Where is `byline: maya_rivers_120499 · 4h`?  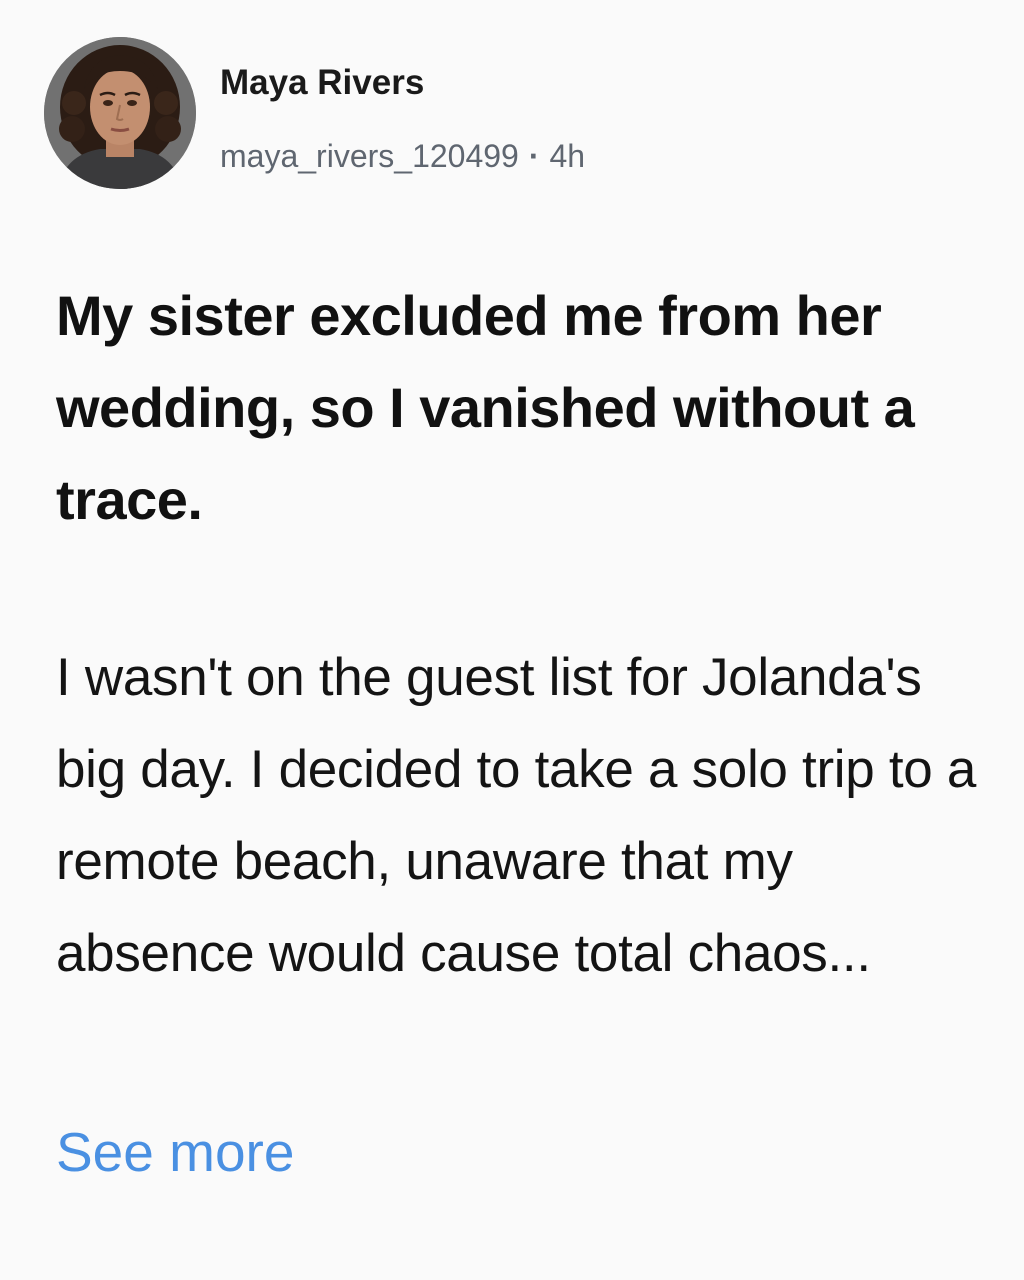 byline: maya_rivers_120499 · 4h is located at coordinates (402, 156).